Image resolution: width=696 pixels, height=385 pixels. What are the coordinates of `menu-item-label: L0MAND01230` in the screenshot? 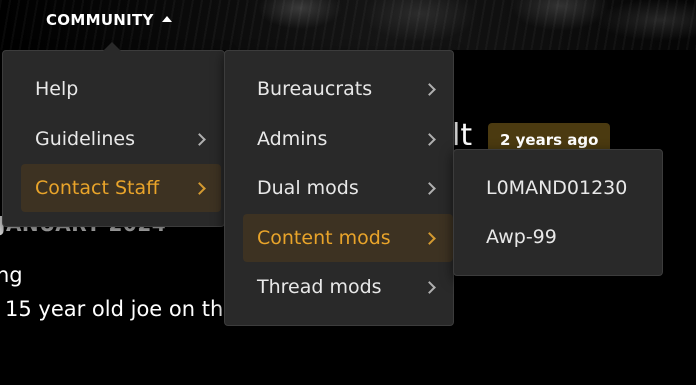 It's located at (557, 188).